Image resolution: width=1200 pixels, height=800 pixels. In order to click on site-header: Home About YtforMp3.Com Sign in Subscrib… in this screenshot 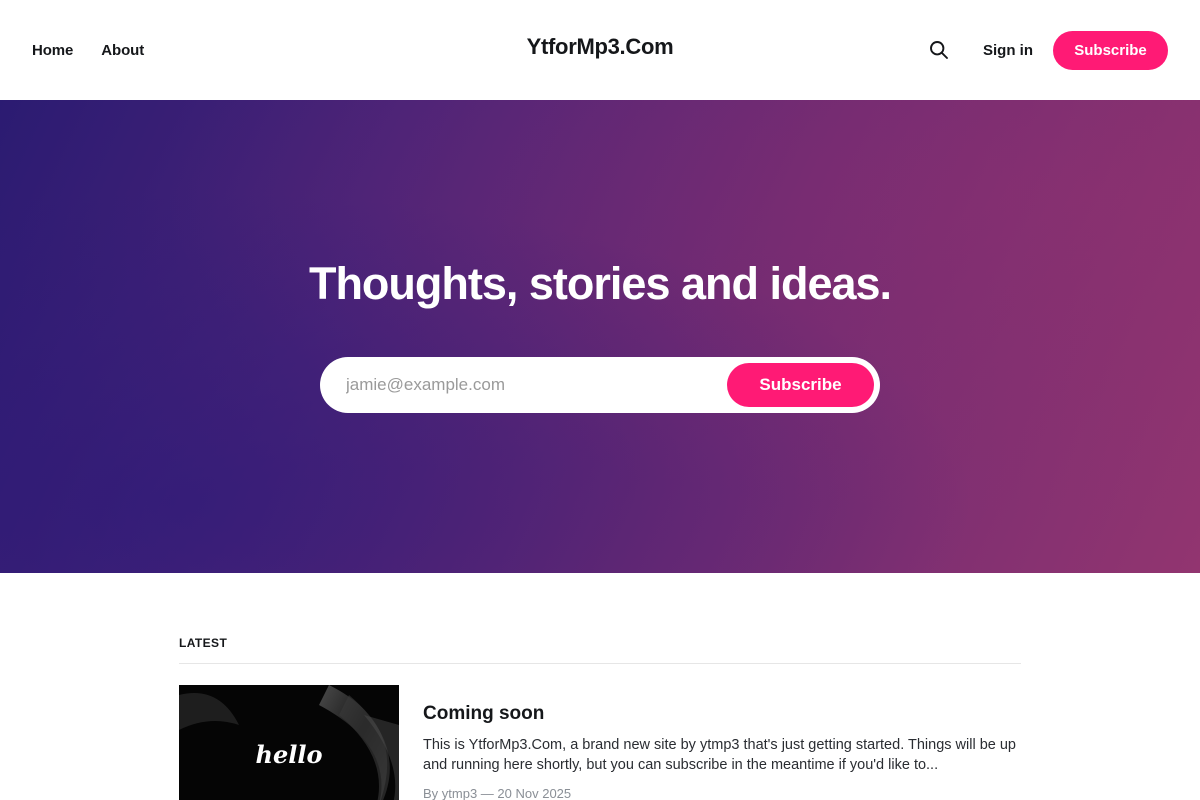, I will do `click(600, 50)`.